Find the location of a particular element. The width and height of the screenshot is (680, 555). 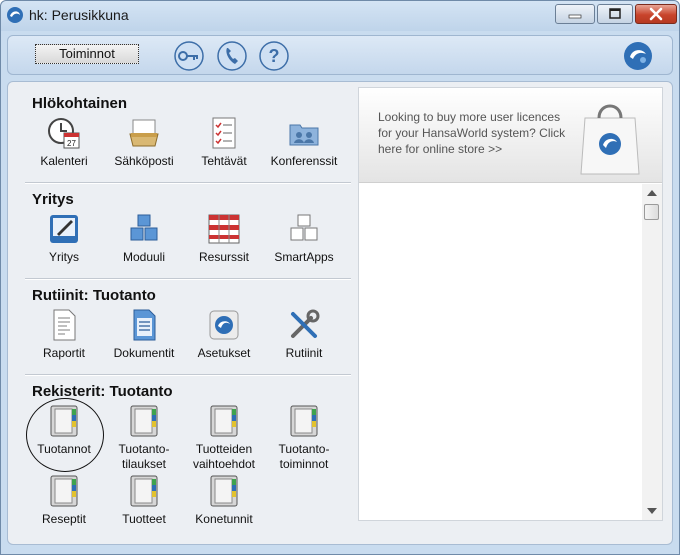

rutiinit-item: Rutiinit is located at coordinates (304, 334).